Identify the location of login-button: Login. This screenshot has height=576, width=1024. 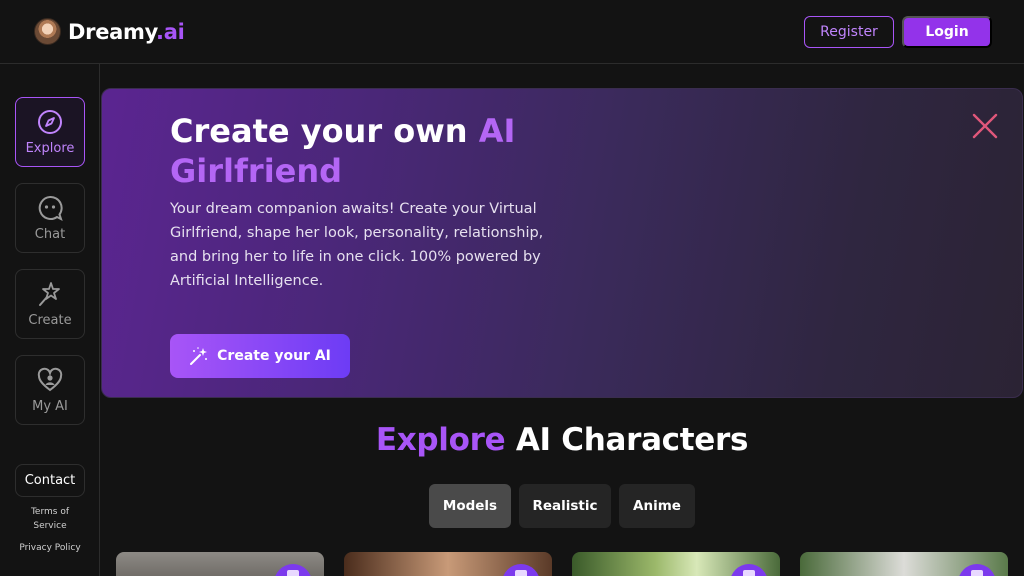
(947, 32).